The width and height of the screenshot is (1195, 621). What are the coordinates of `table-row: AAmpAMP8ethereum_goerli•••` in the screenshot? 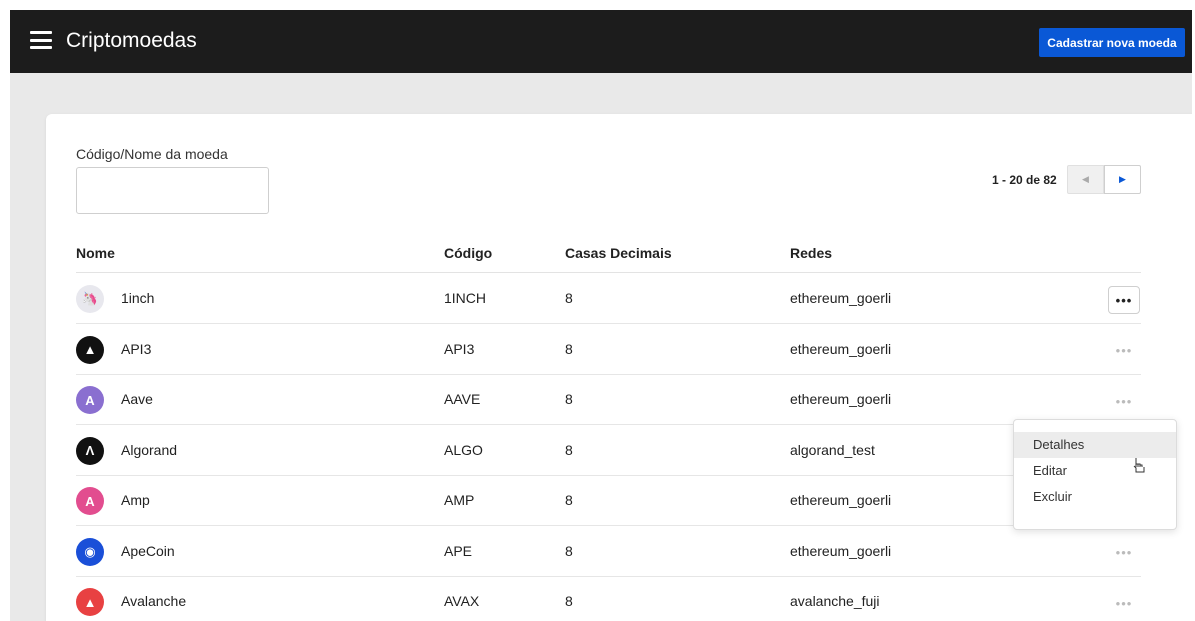 It's located at (608, 501).